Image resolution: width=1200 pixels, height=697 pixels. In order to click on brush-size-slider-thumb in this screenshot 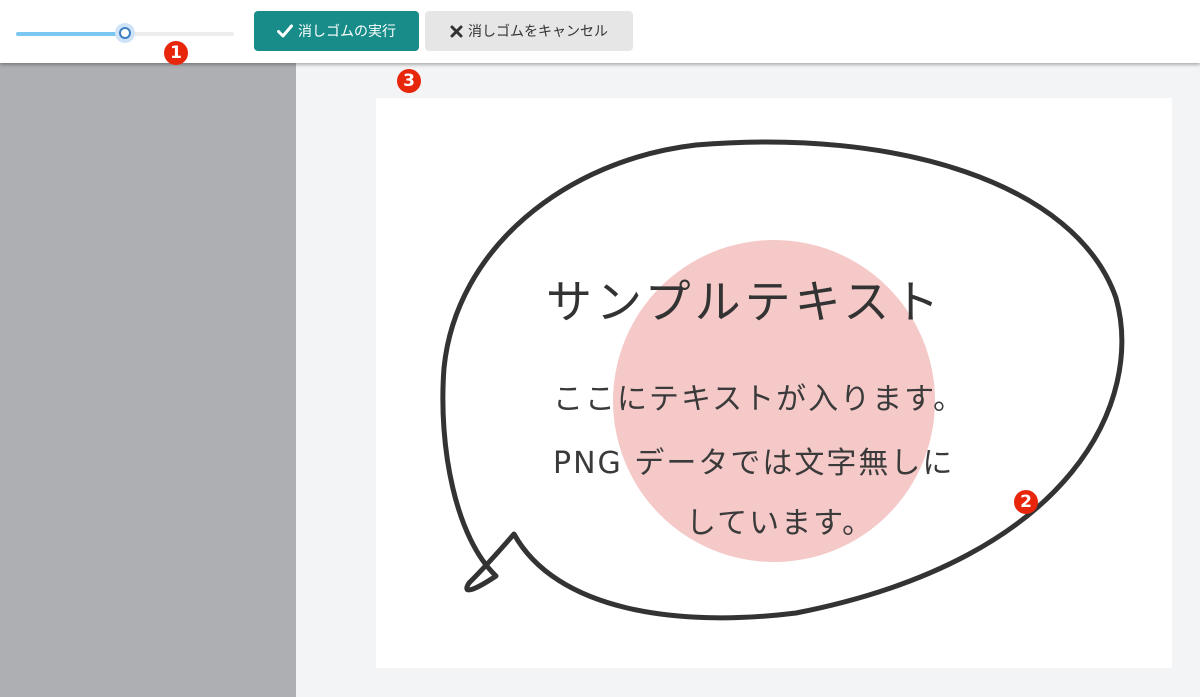, I will do `click(125, 33)`.